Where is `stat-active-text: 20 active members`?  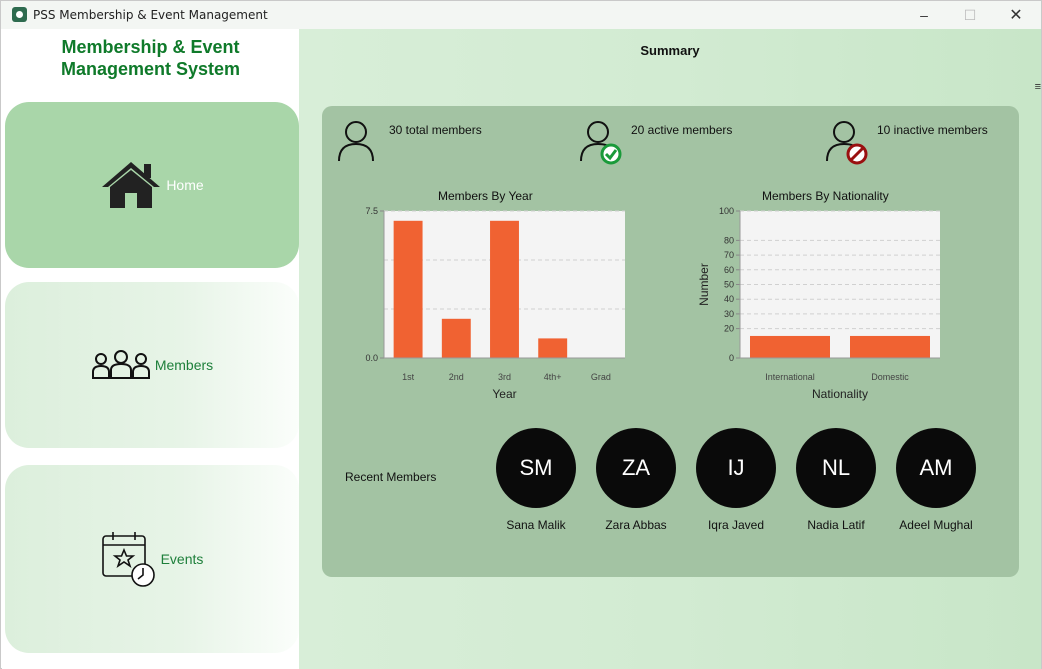 stat-active-text: 20 active members is located at coordinates (682, 130).